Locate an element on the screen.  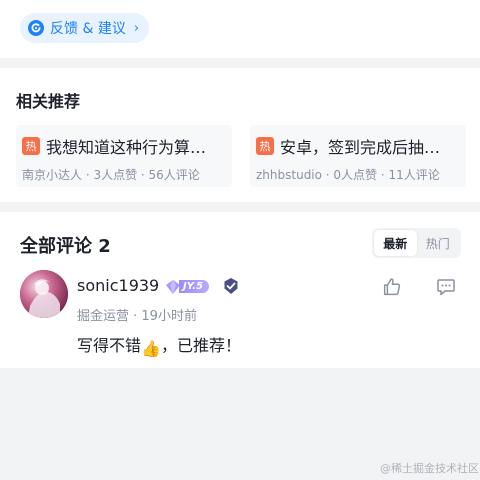
section-title: 相关推荐 is located at coordinates (48, 101).